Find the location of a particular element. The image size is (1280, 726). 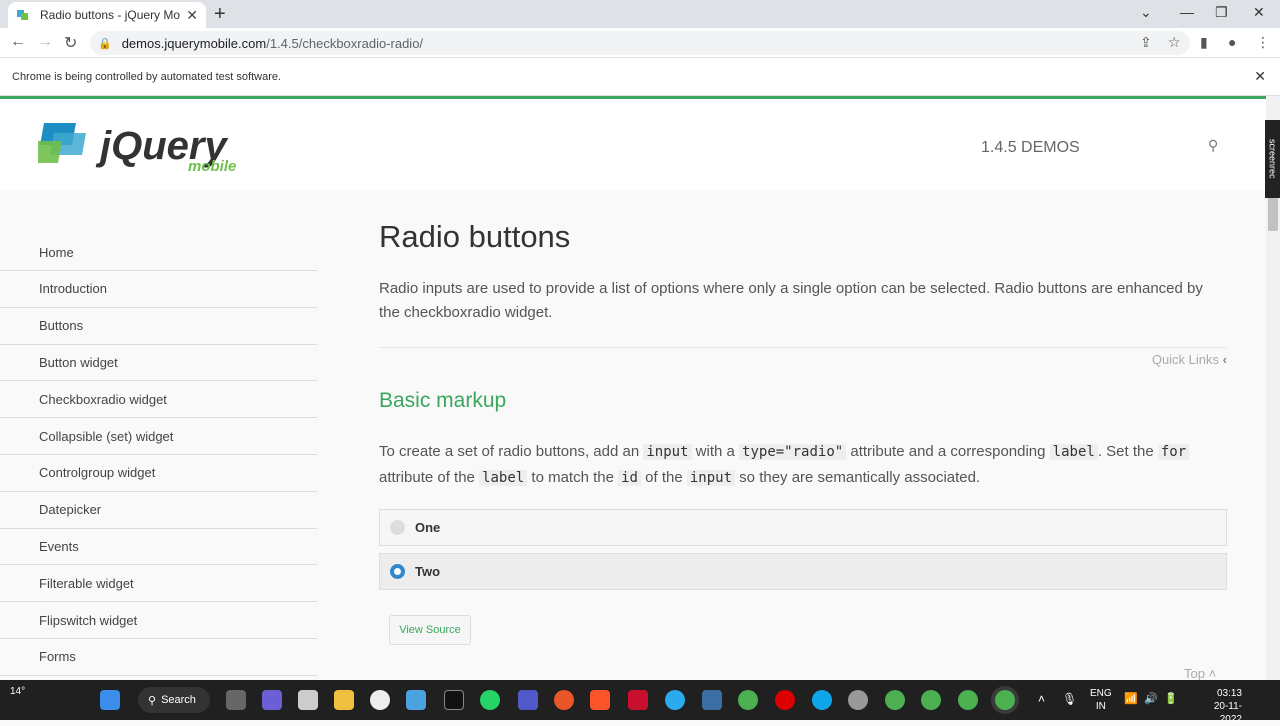

taskbar-search-button: ⚲ Search is located at coordinates (174, 700).